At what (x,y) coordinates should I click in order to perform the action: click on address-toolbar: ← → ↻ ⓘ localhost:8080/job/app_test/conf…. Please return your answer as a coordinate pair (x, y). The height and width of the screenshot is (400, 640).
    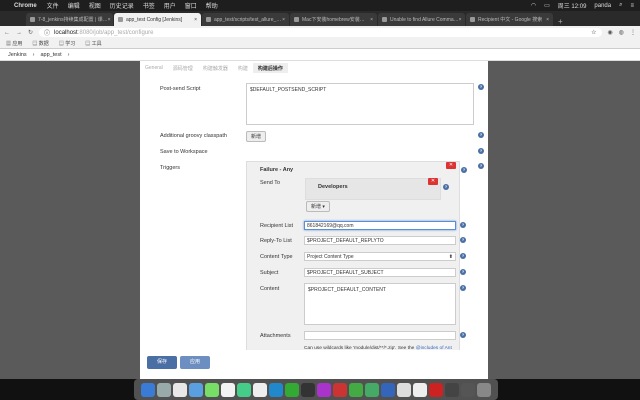
    Looking at the image, I should click on (320, 32).